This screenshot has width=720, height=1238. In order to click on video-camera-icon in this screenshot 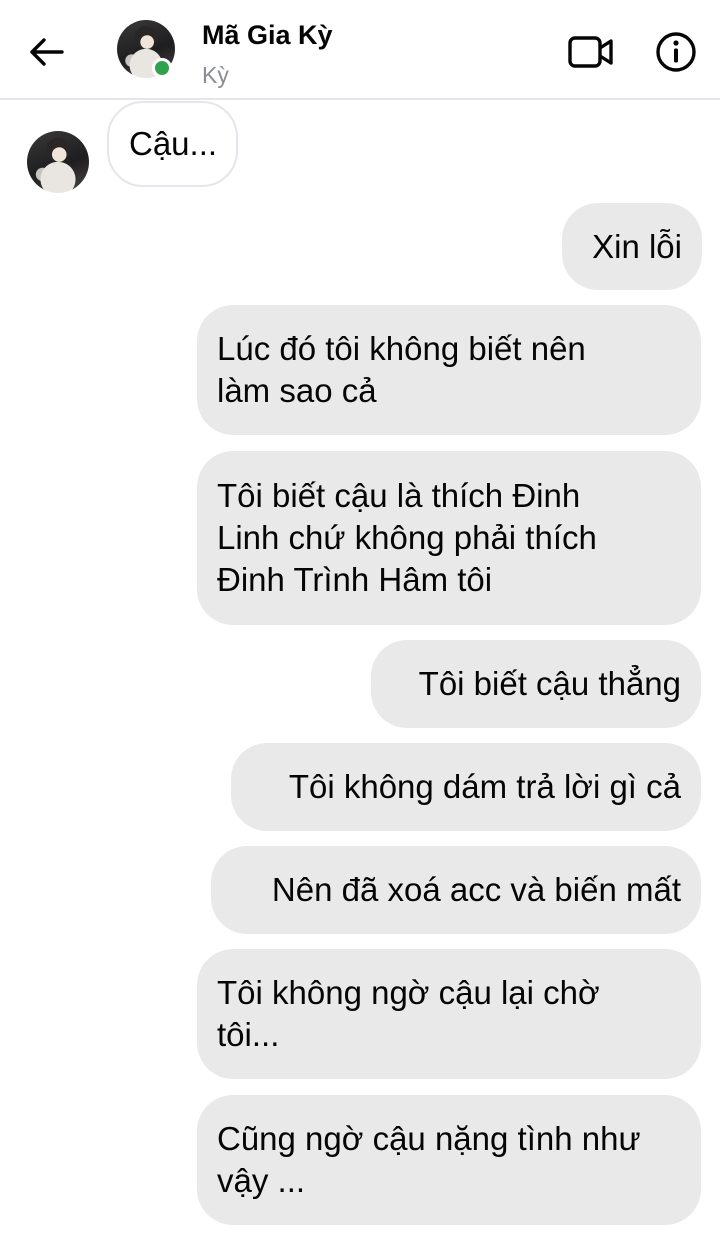, I will do `click(590, 52)`.